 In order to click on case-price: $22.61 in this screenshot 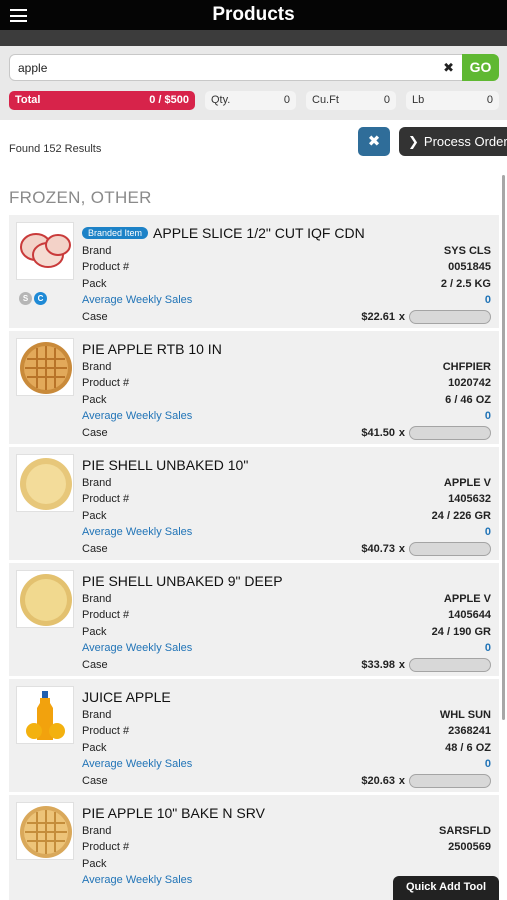, I will do `click(378, 317)`.